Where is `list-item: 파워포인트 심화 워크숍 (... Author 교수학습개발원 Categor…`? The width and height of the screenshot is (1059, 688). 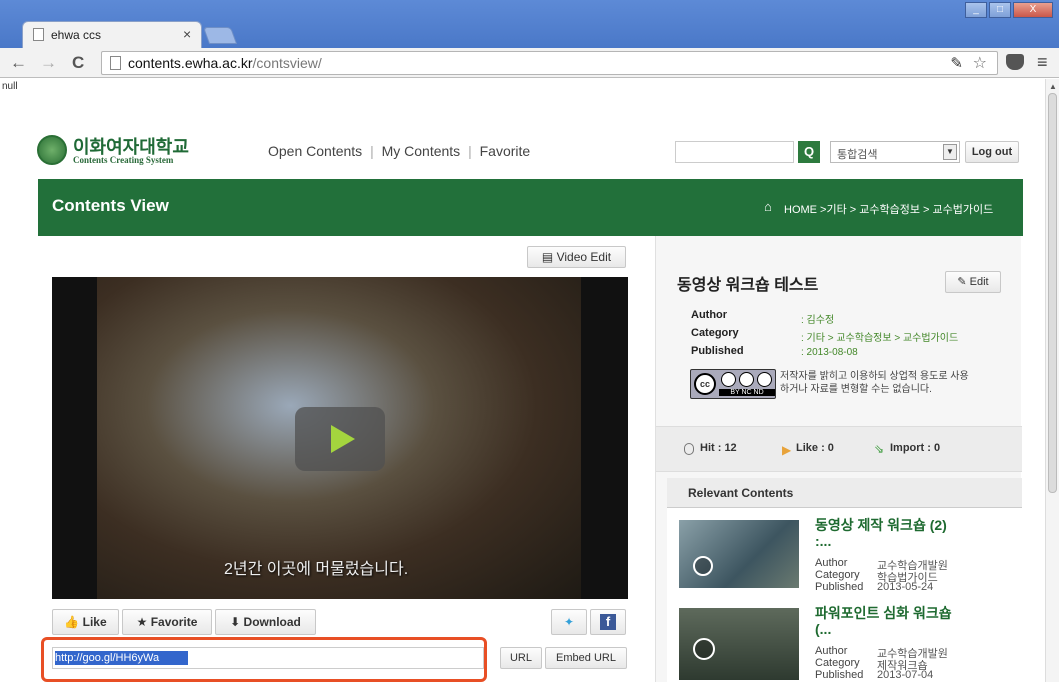
list-item: 파워포인트 심화 워크숍 (... Author 교수학습개발원 Categor… is located at coordinates (844, 646).